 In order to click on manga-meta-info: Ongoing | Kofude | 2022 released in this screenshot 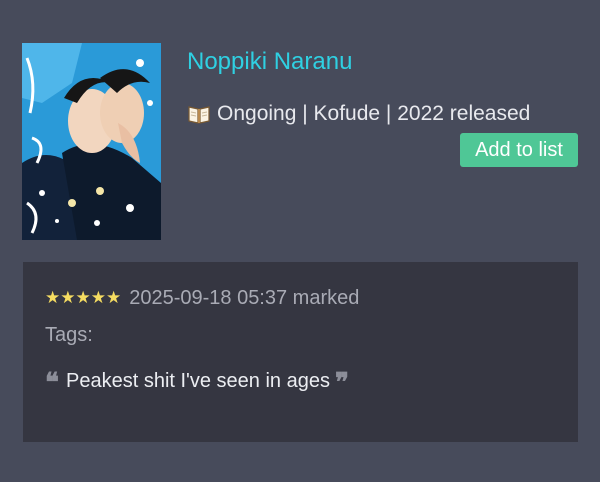, I will do `click(358, 114)`.